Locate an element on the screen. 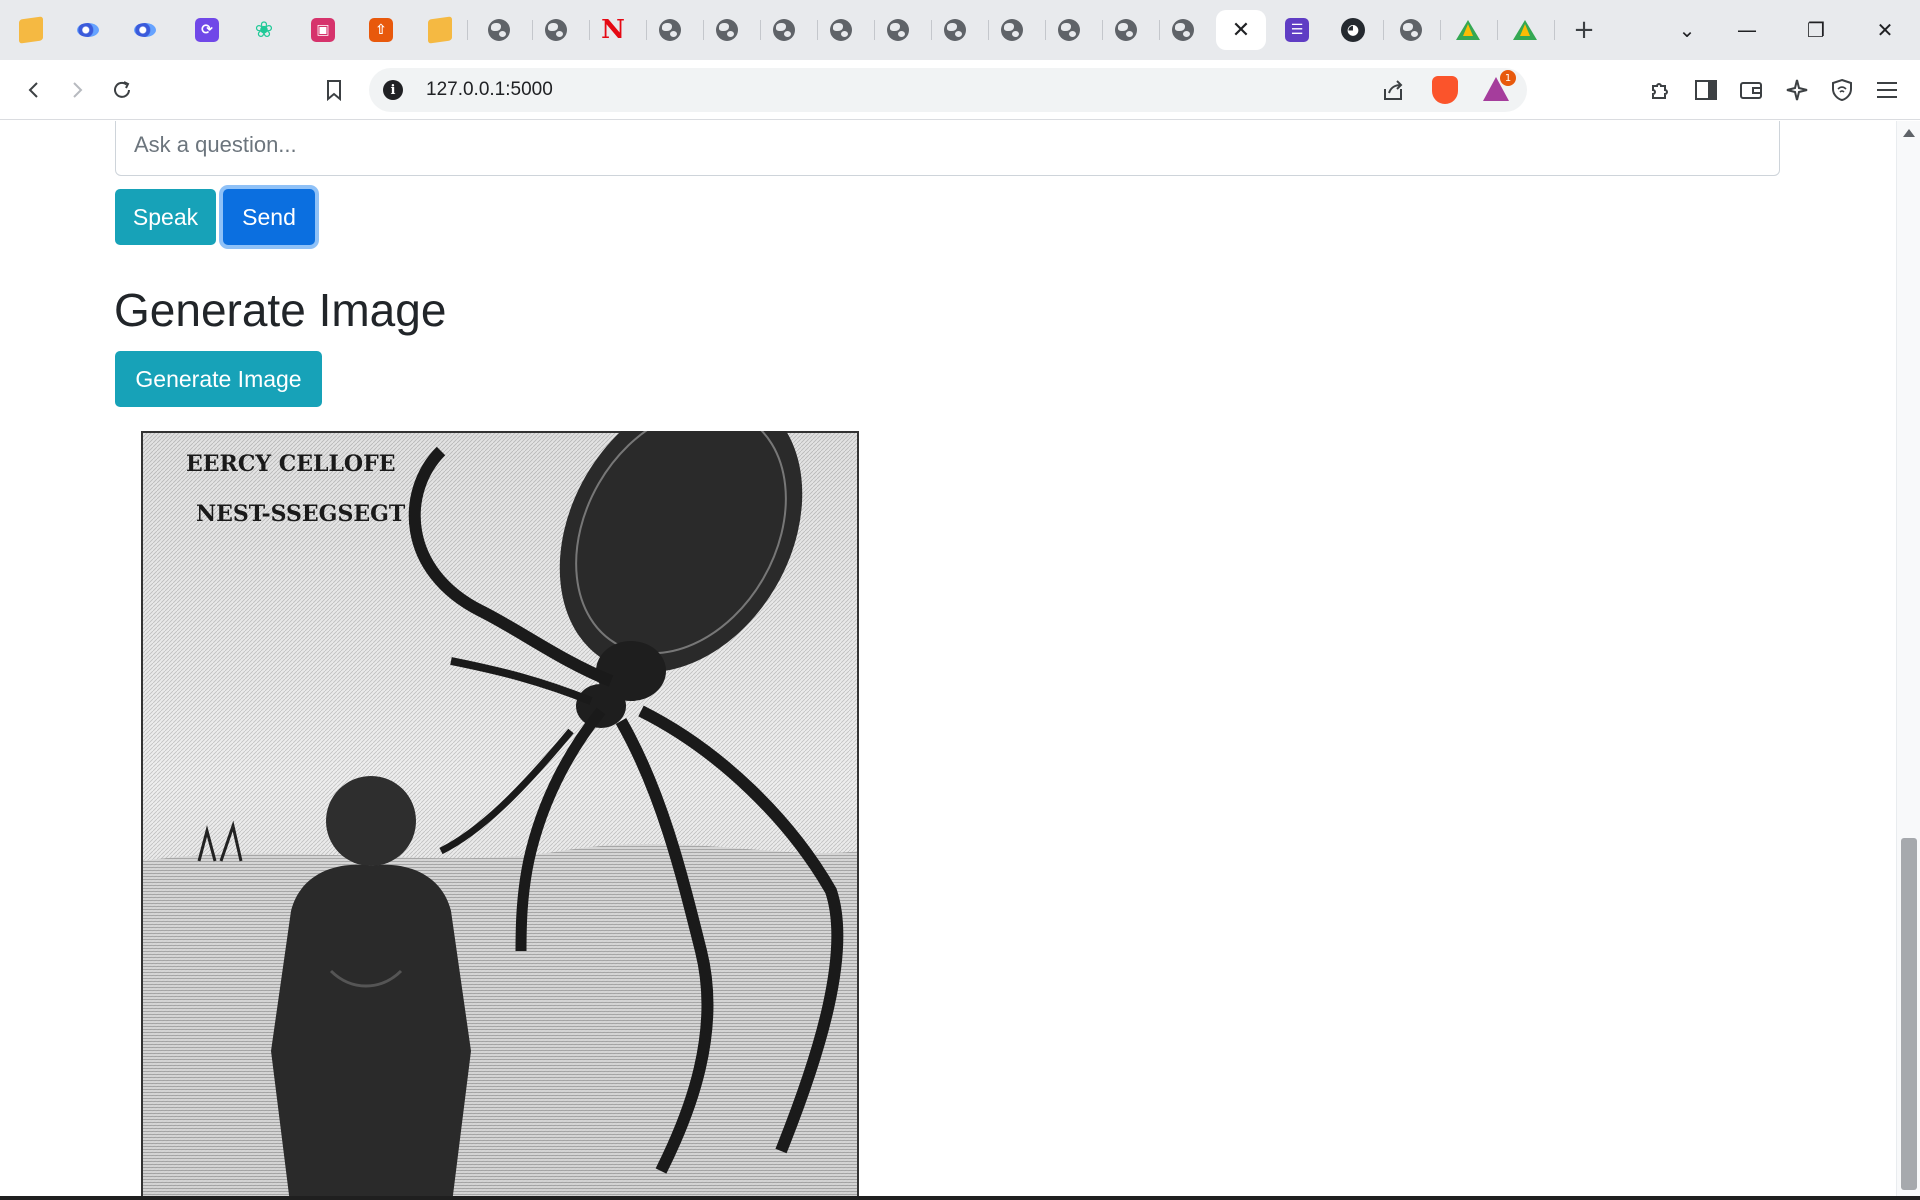  tab-eye-app is located at coordinates (88, 30).